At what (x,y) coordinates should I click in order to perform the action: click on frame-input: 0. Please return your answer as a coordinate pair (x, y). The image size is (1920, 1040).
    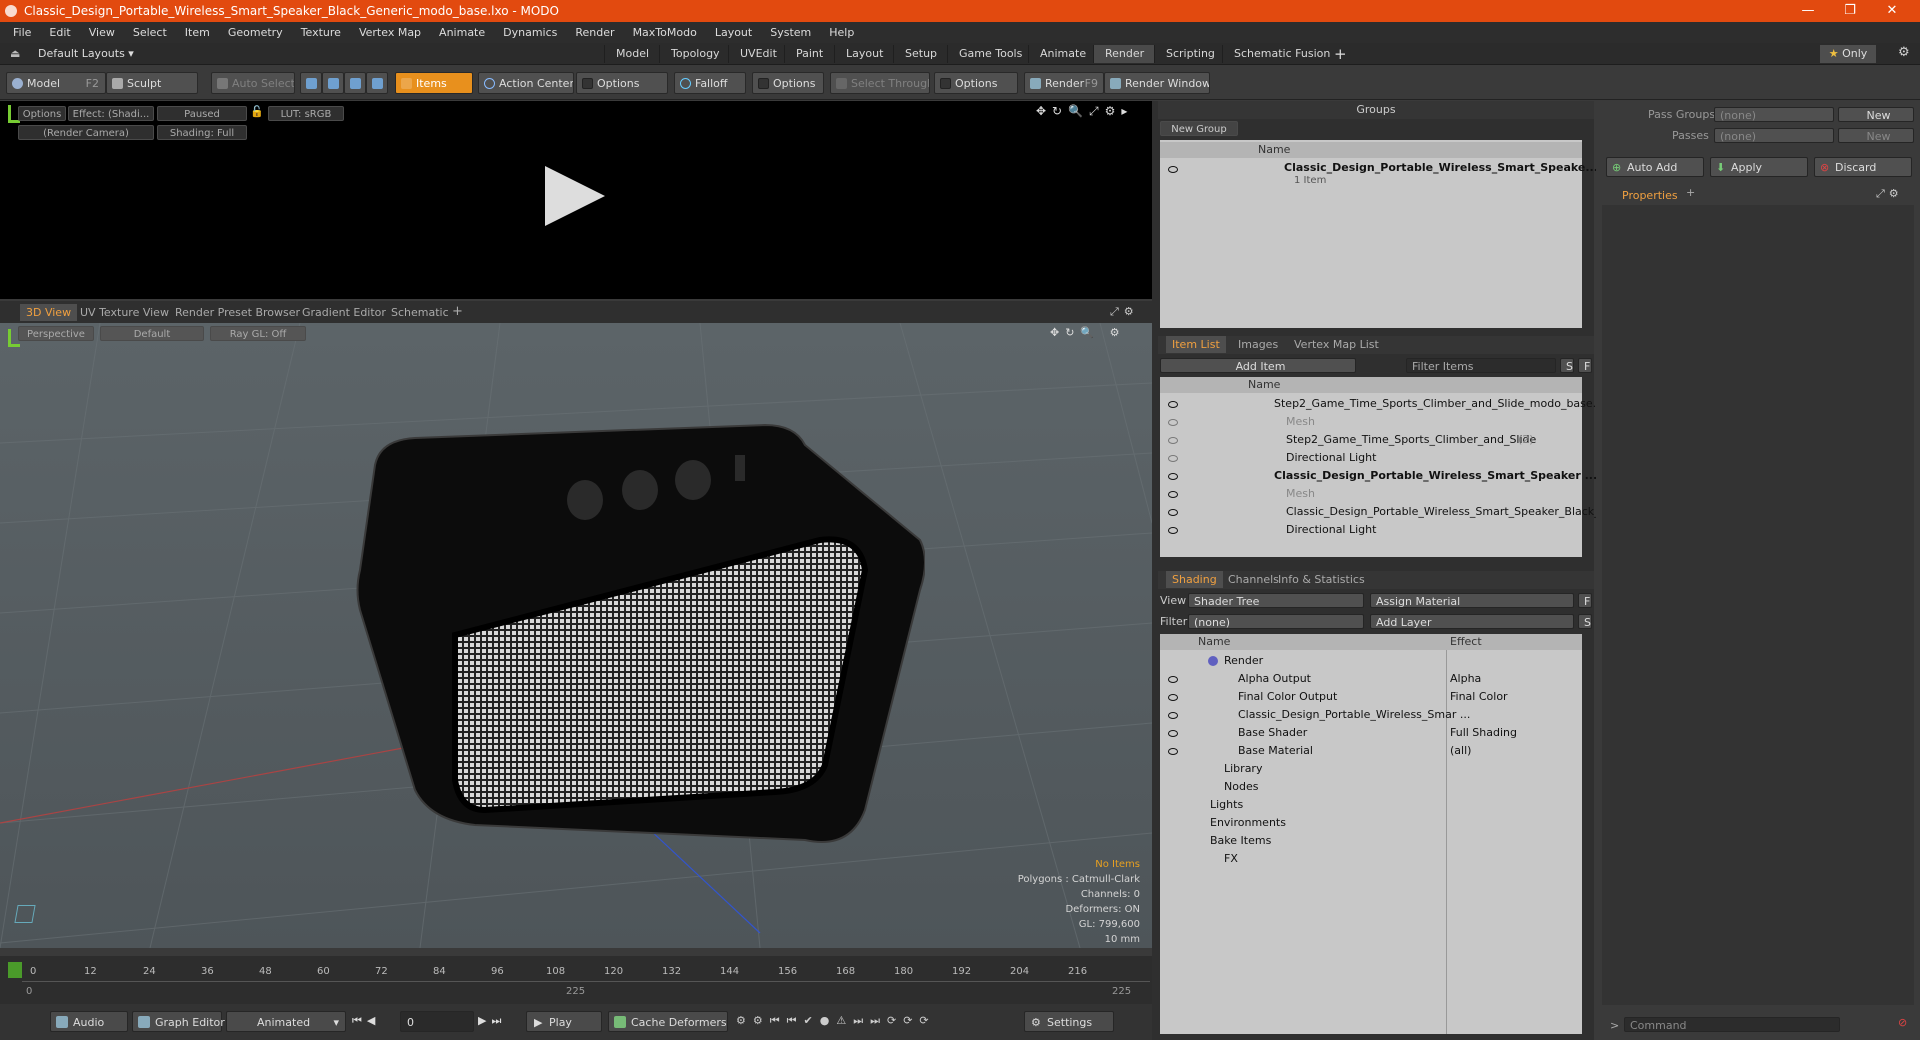
    Looking at the image, I should click on (437, 1021).